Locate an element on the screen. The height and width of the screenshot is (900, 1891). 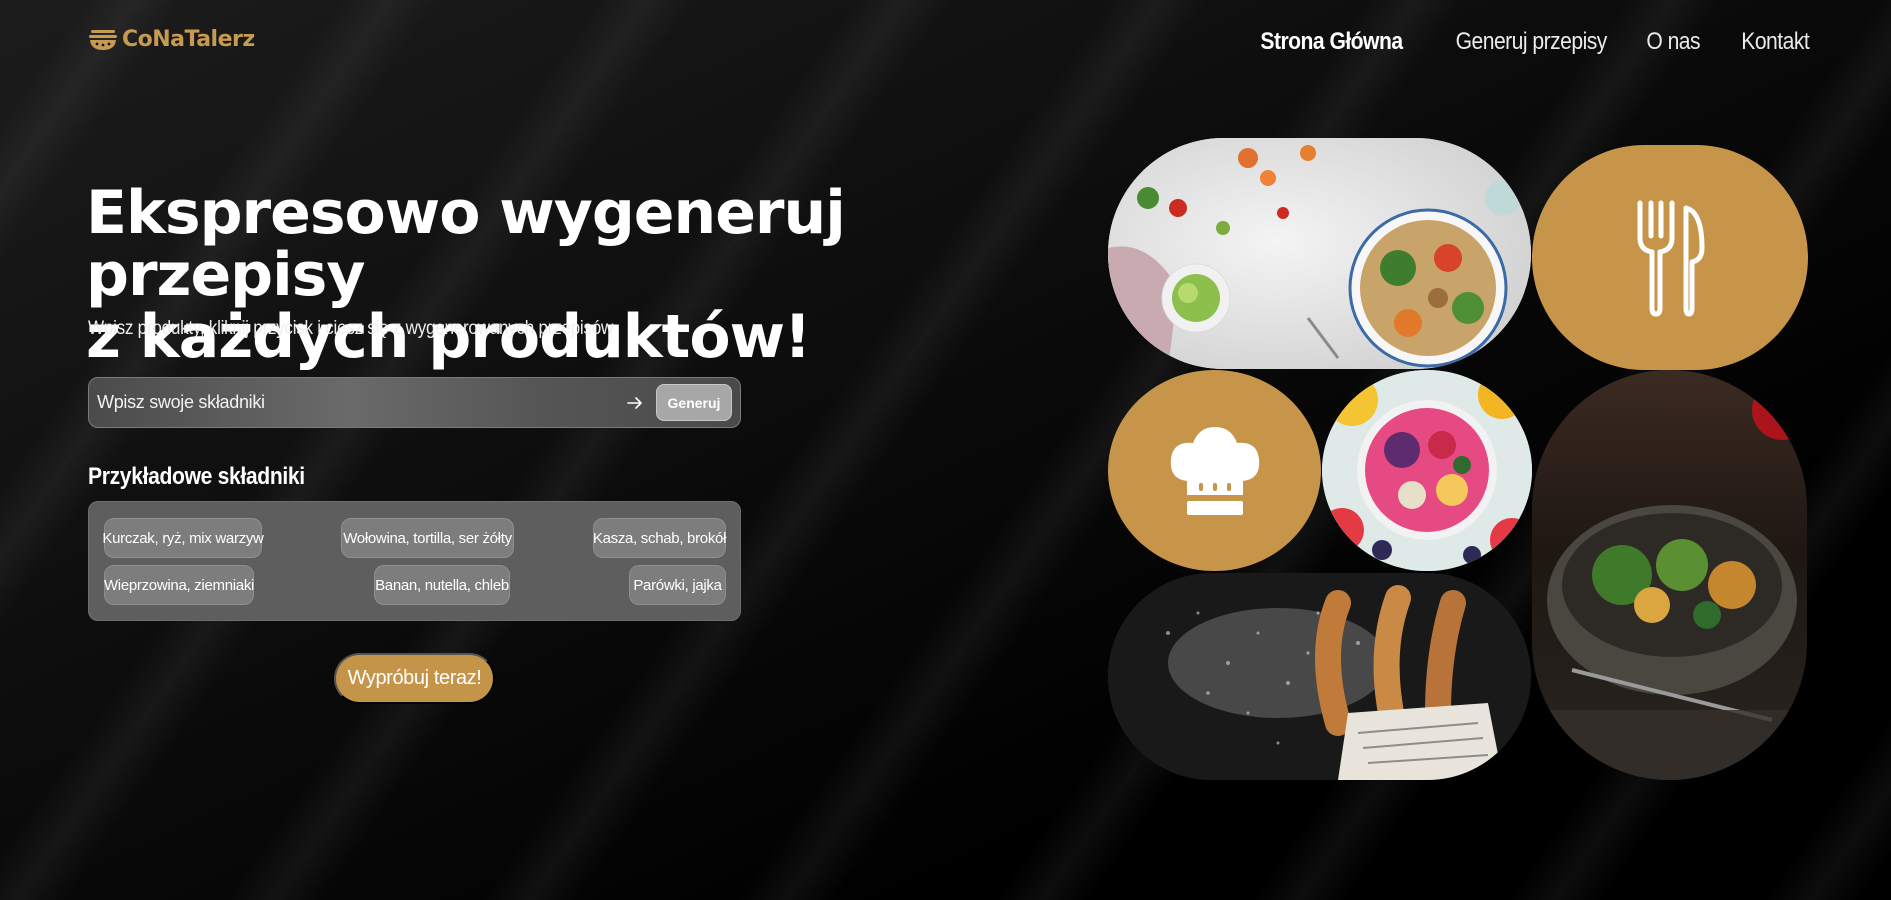
brand-name: CoNaTalerz is located at coordinates (188, 39).